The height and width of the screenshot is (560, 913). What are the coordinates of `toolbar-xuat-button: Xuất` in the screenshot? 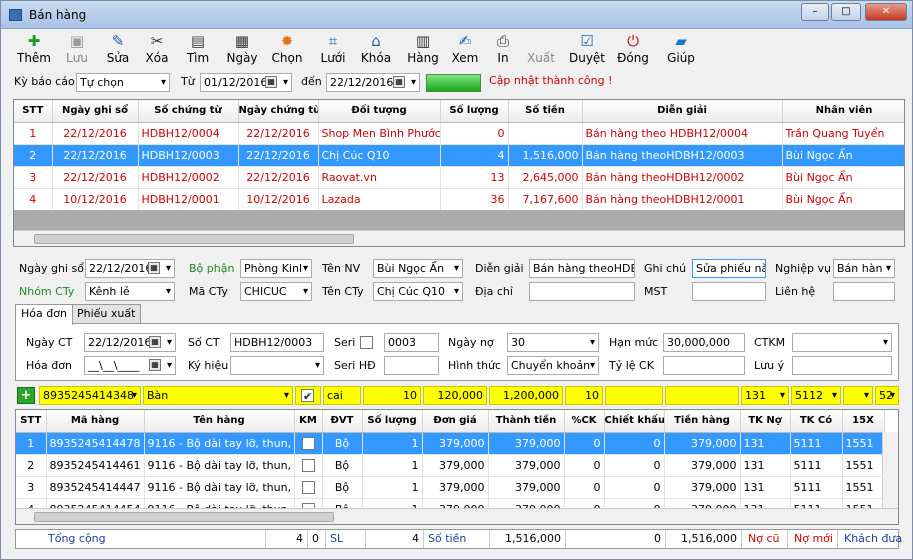 It's located at (541, 50).